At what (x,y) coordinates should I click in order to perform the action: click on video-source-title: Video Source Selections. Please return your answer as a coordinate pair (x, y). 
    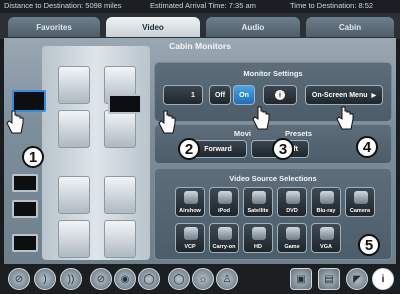
    Looking at the image, I should click on (273, 178).